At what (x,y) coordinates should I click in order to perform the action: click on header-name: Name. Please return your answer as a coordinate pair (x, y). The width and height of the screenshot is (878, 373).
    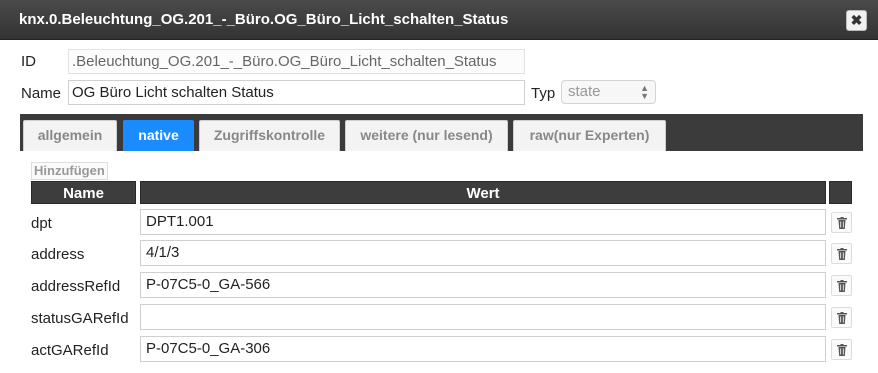
    Looking at the image, I should click on (83, 192).